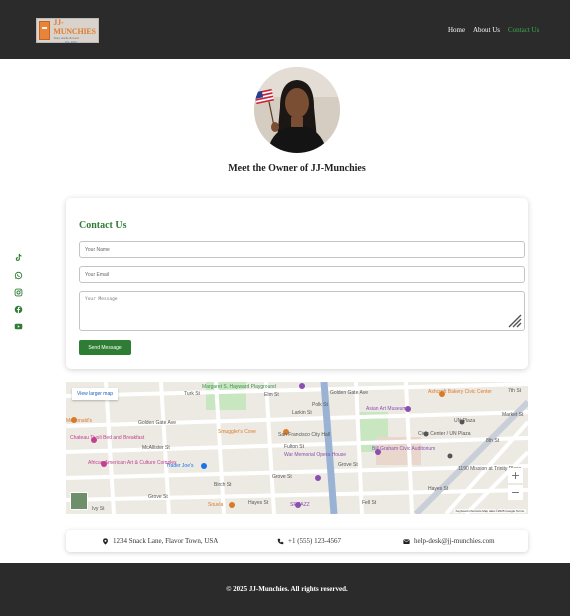 The height and width of the screenshot is (616, 570). Describe the element at coordinates (493, 441) in the screenshot. I see `street-label: 8th St` at that location.